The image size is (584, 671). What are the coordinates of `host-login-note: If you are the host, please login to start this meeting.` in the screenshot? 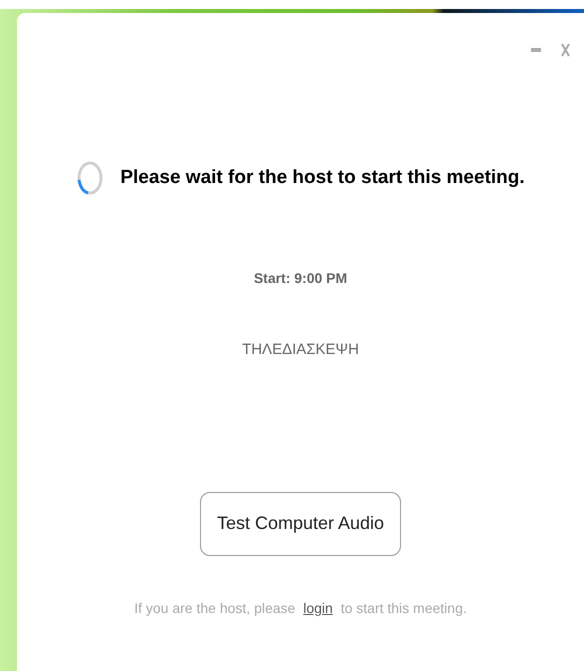 It's located at (300, 608).